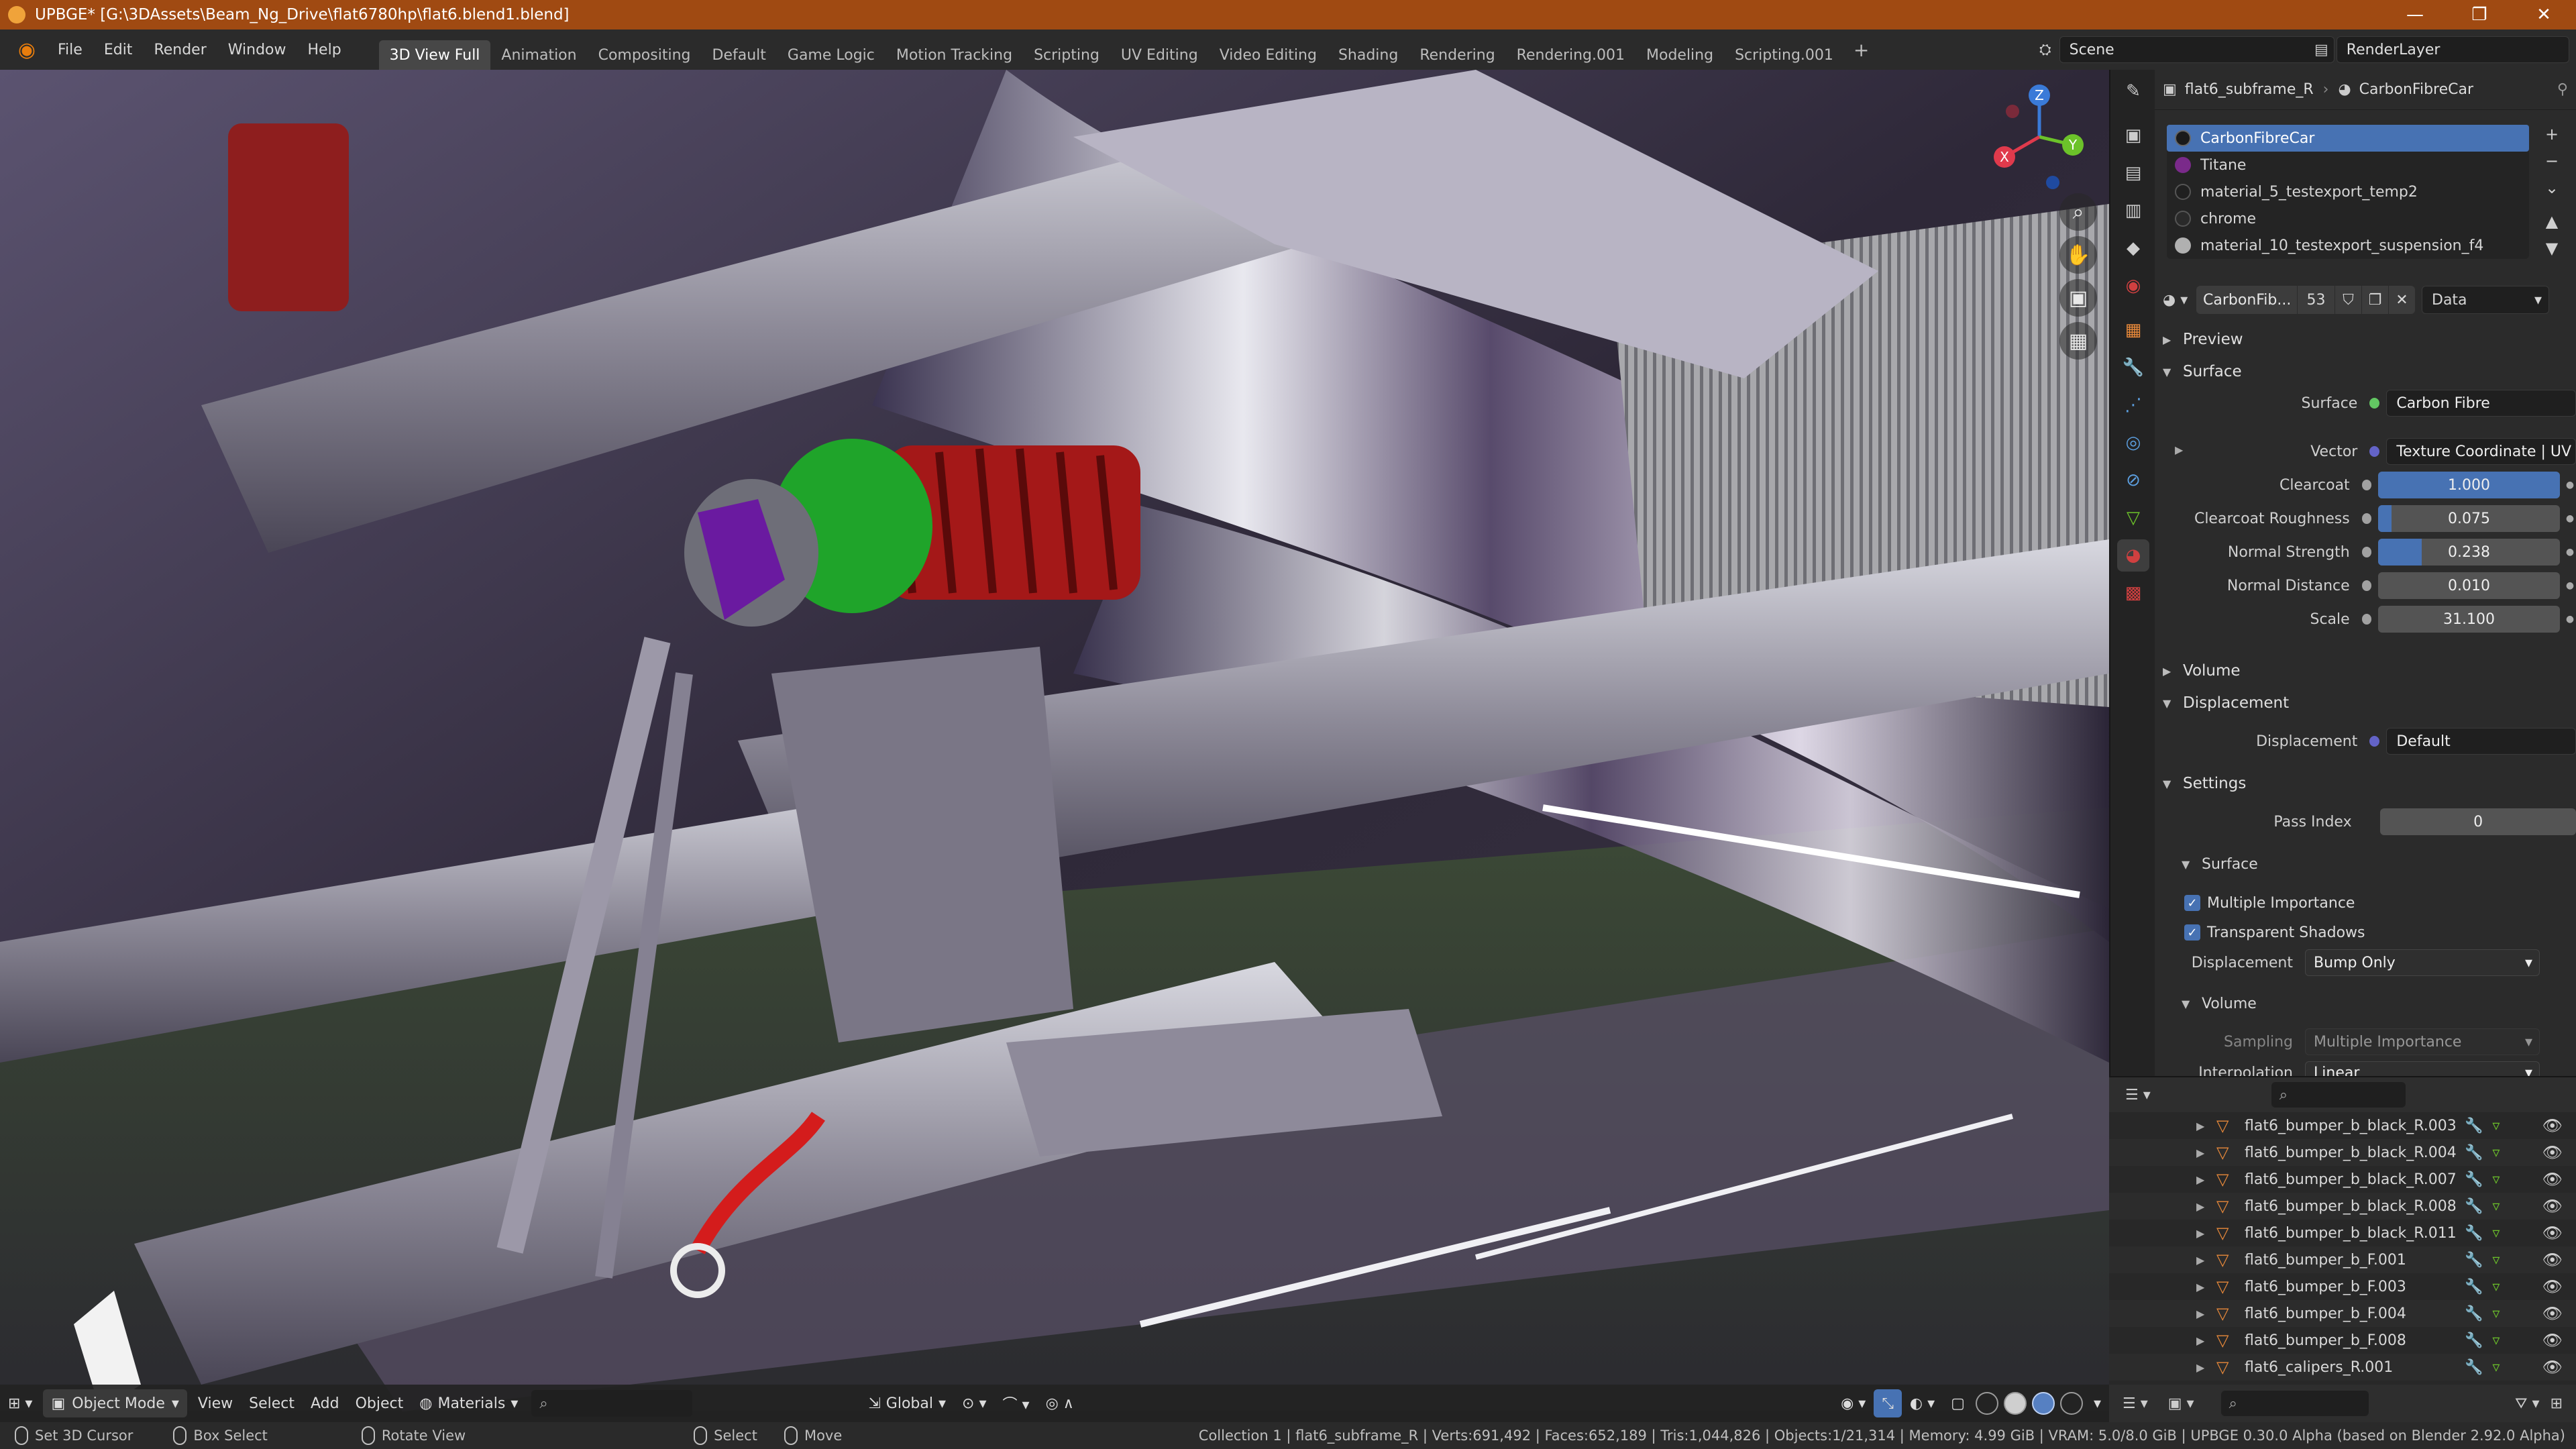 This screenshot has height=1449, width=2576. I want to click on tab-game-logic: Game Logic, so click(831, 55).